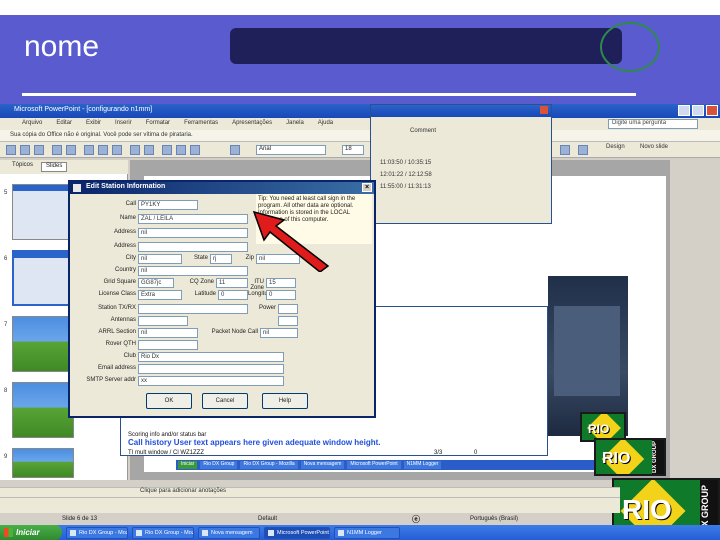  Describe the element at coordinates (39, 150) in the screenshot. I see `save-icon` at that location.